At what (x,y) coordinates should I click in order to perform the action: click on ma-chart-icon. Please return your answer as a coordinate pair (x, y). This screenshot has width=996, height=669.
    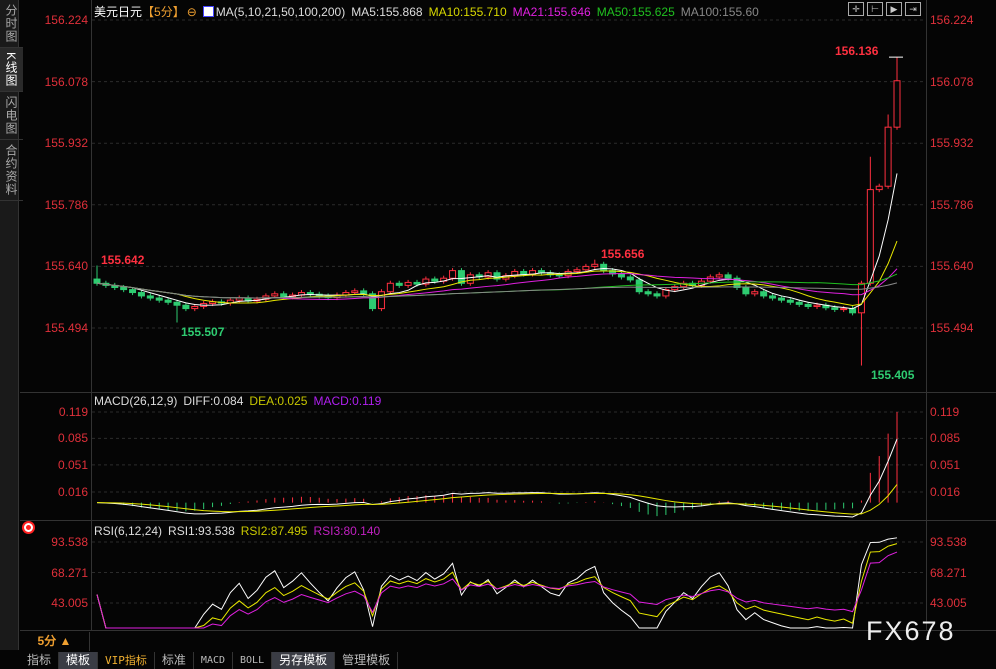
    Looking at the image, I should click on (208, 11).